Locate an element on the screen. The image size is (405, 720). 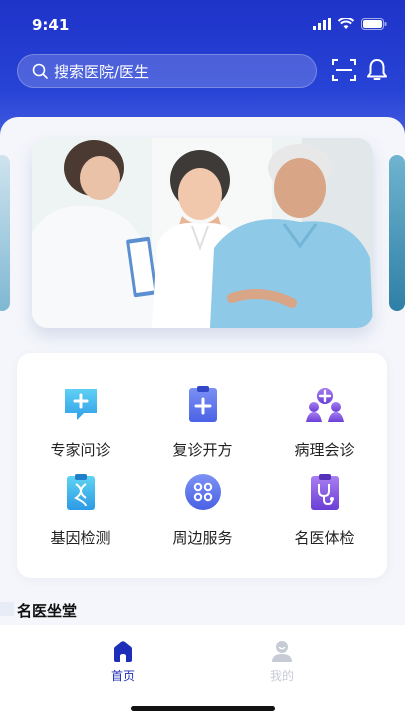
tab-home: 首页 is located at coordinates (123, 661).